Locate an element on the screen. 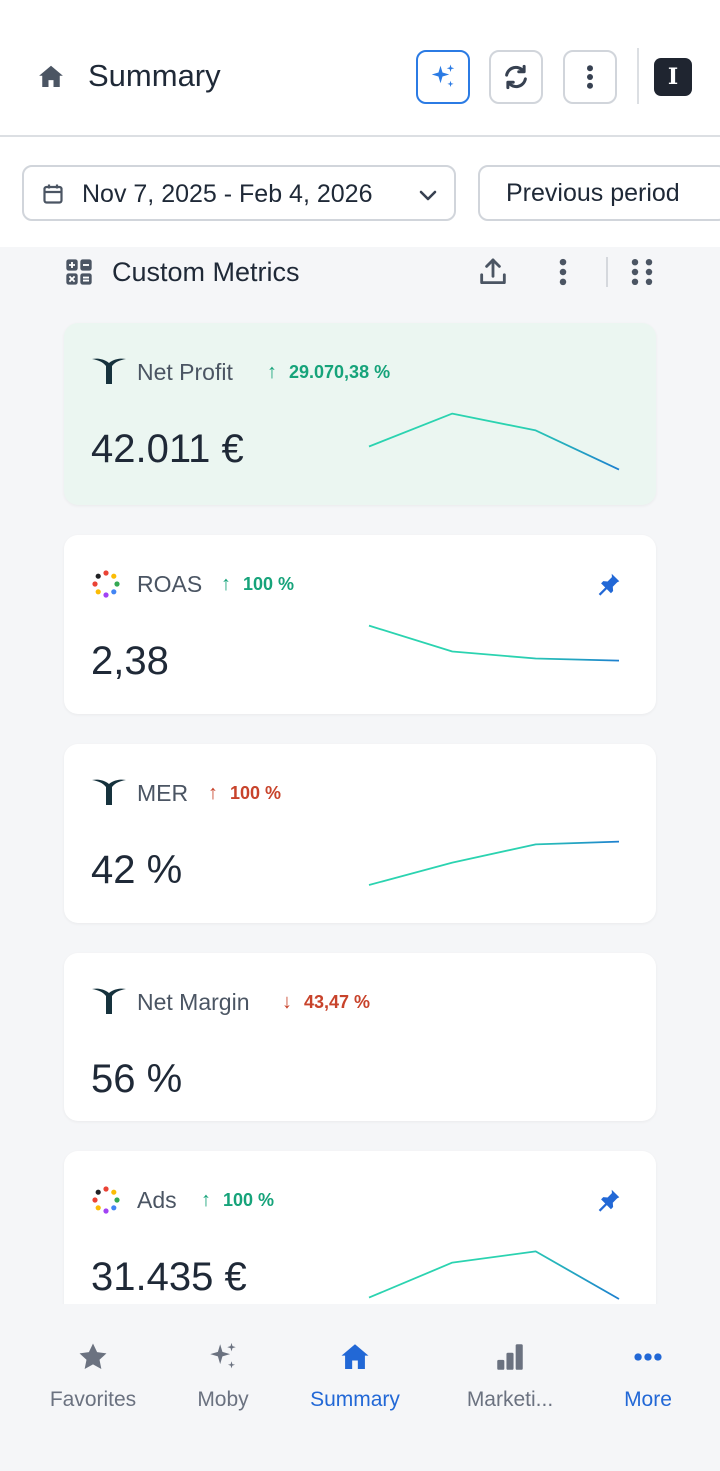 The width and height of the screenshot is (720, 1471). arrow-down-icon: ↓ is located at coordinates (287, 1002).